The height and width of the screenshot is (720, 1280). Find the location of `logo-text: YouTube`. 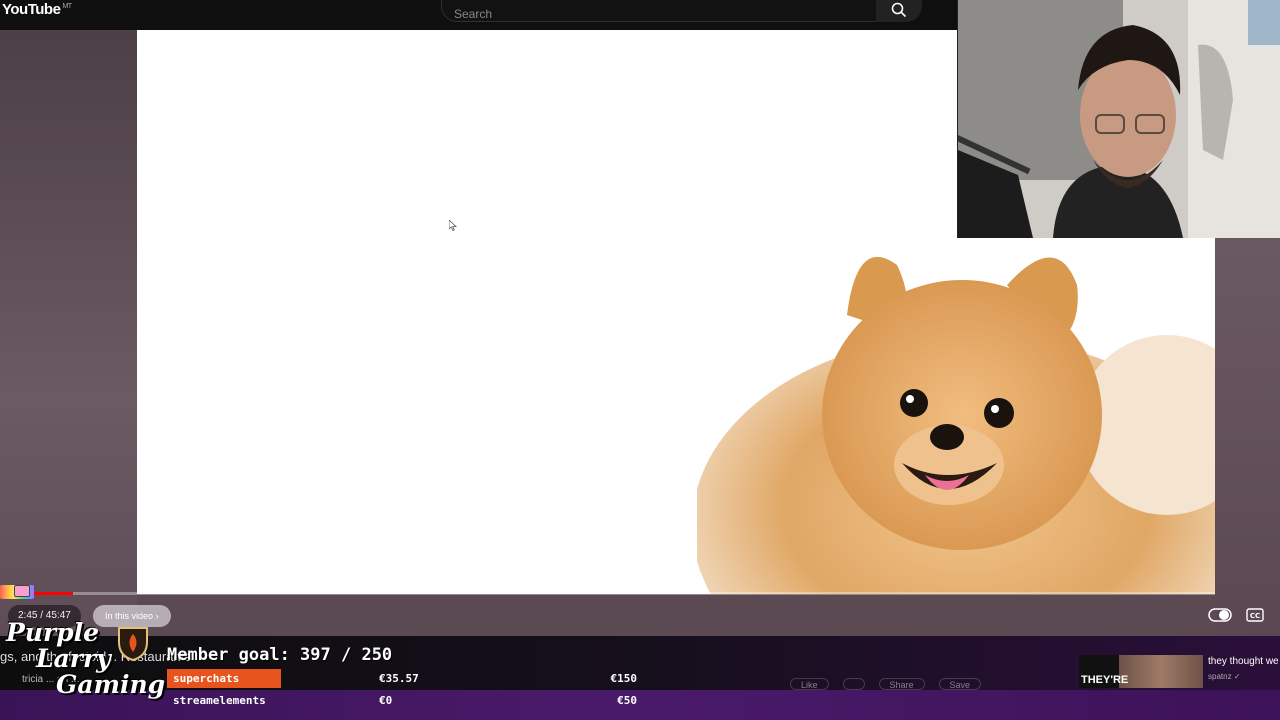

logo-text: YouTube is located at coordinates (31, 9).